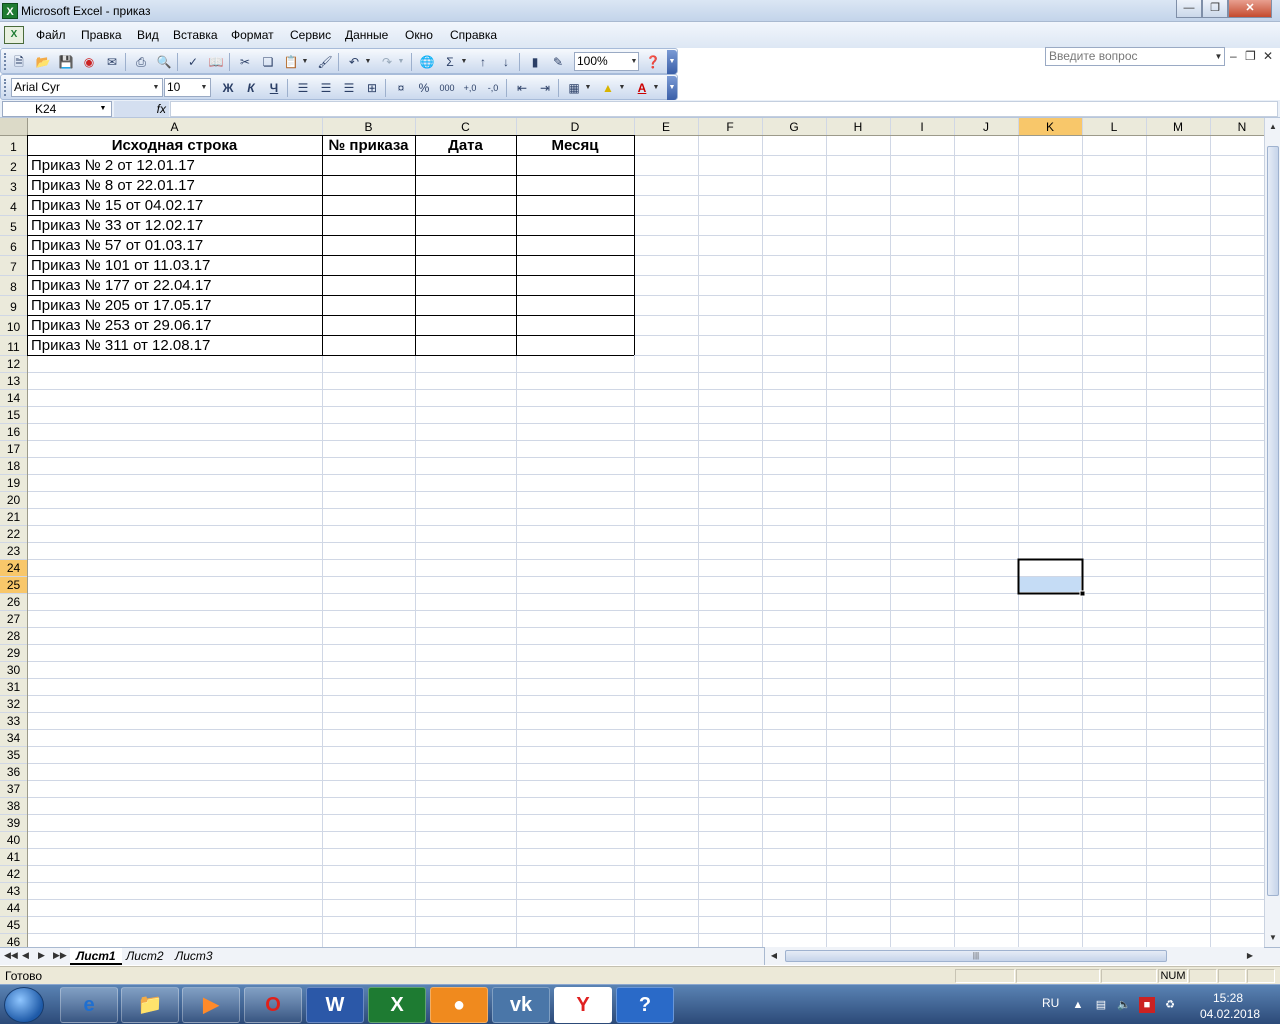 This screenshot has width=1280, height=1024. I want to click on menu-format: Формат, so click(252, 35).